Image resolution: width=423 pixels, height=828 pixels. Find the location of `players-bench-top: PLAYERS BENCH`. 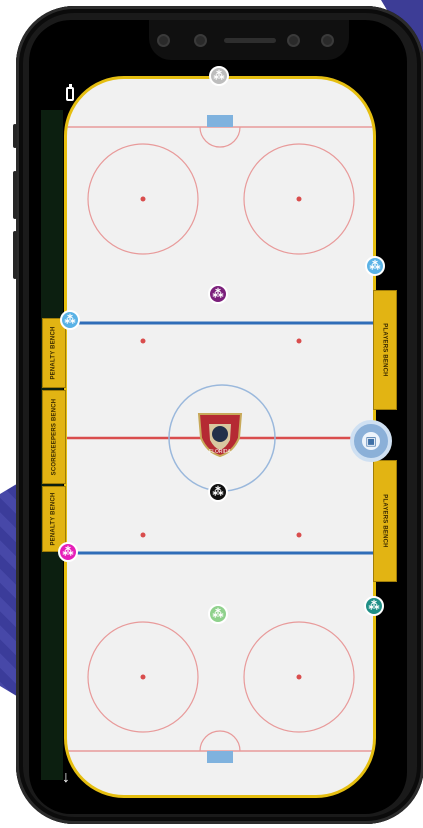

players-bench-top: PLAYERS BENCH is located at coordinates (385, 350).